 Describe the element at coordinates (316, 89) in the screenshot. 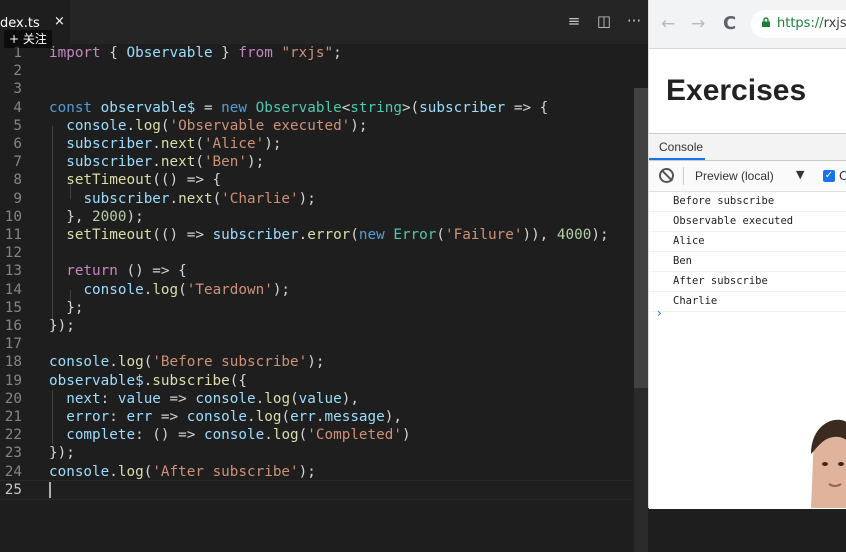

I see `code-line: 3` at that location.